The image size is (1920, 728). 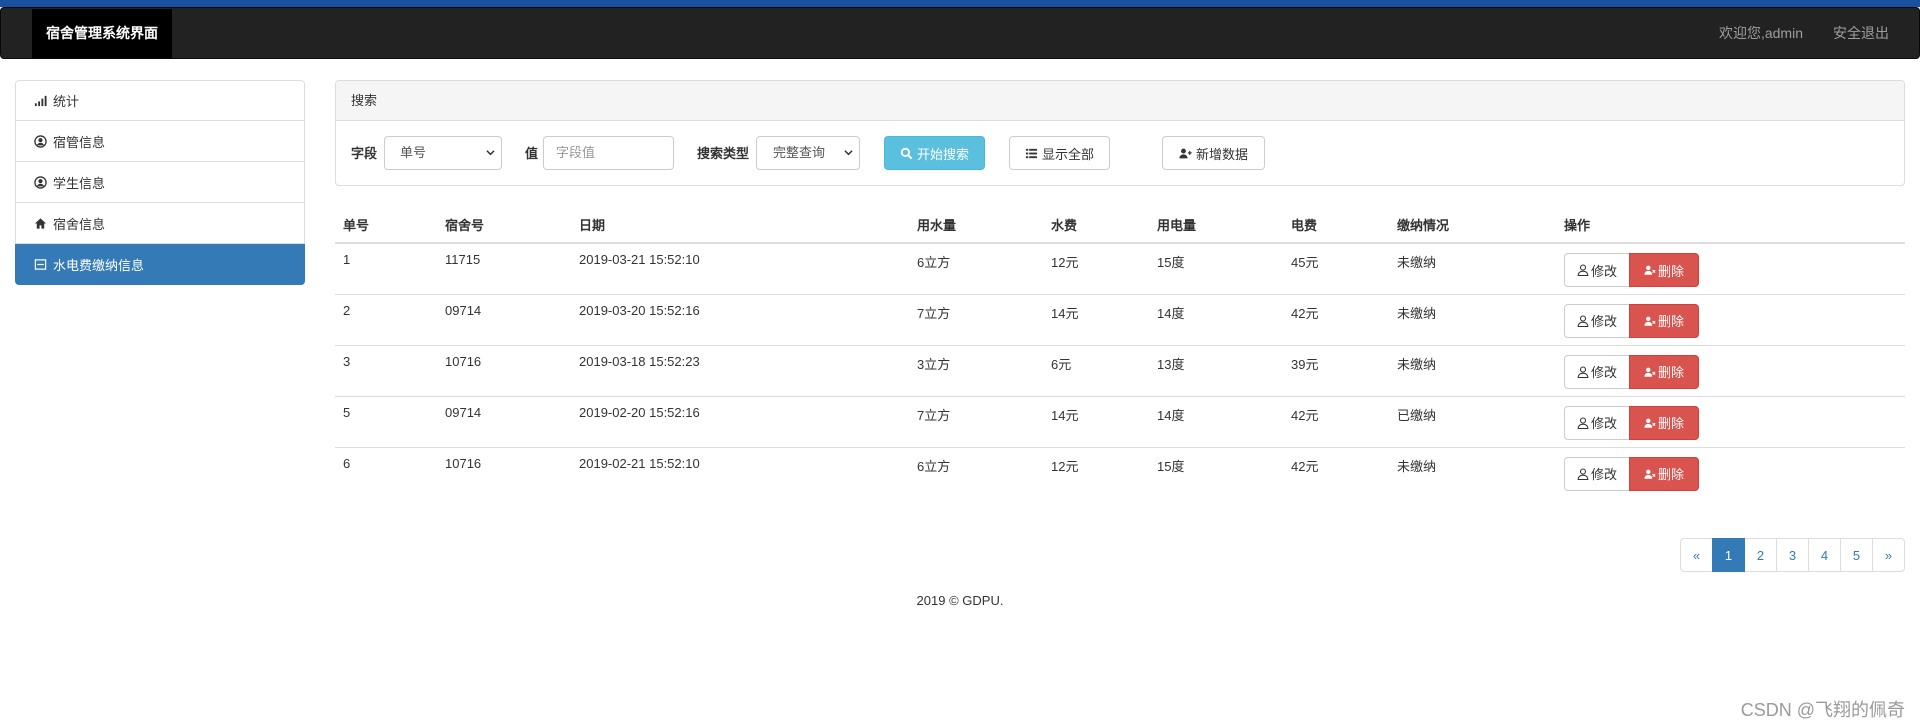 I want to click on cell-water-fee: 6元, so click(x=1096, y=370).